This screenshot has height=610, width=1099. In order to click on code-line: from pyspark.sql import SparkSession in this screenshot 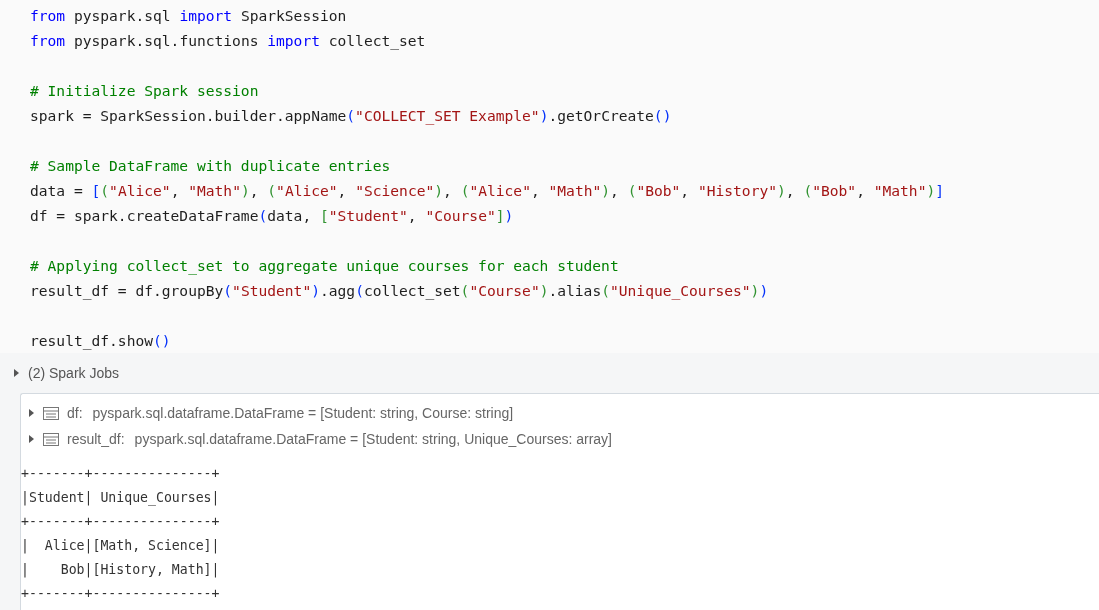, I will do `click(188, 16)`.